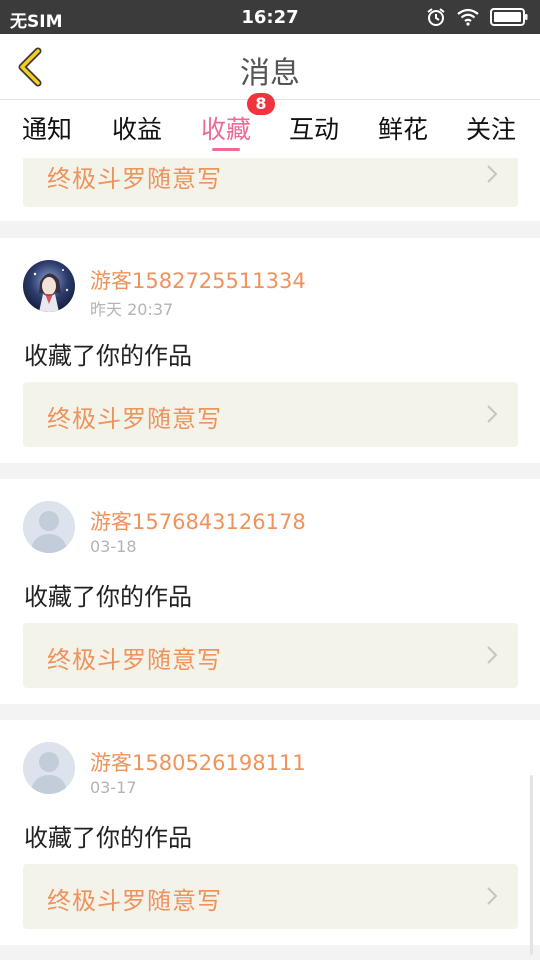  Describe the element at coordinates (198, 762) in the screenshot. I see `username: 游客1580526198111` at that location.